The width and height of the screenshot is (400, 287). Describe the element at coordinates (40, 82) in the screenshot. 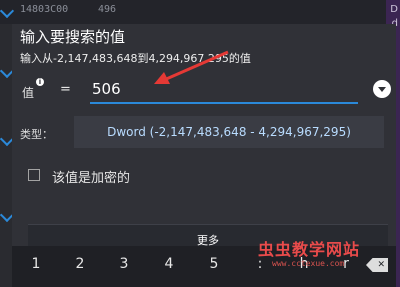

I see `info-icon: i` at that location.